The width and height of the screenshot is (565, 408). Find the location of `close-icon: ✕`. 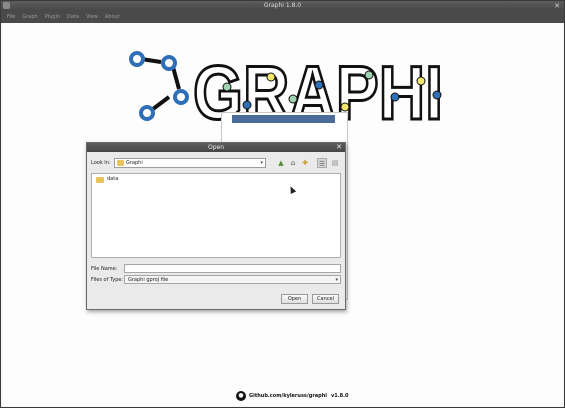

close-icon: ✕ is located at coordinates (557, 6).